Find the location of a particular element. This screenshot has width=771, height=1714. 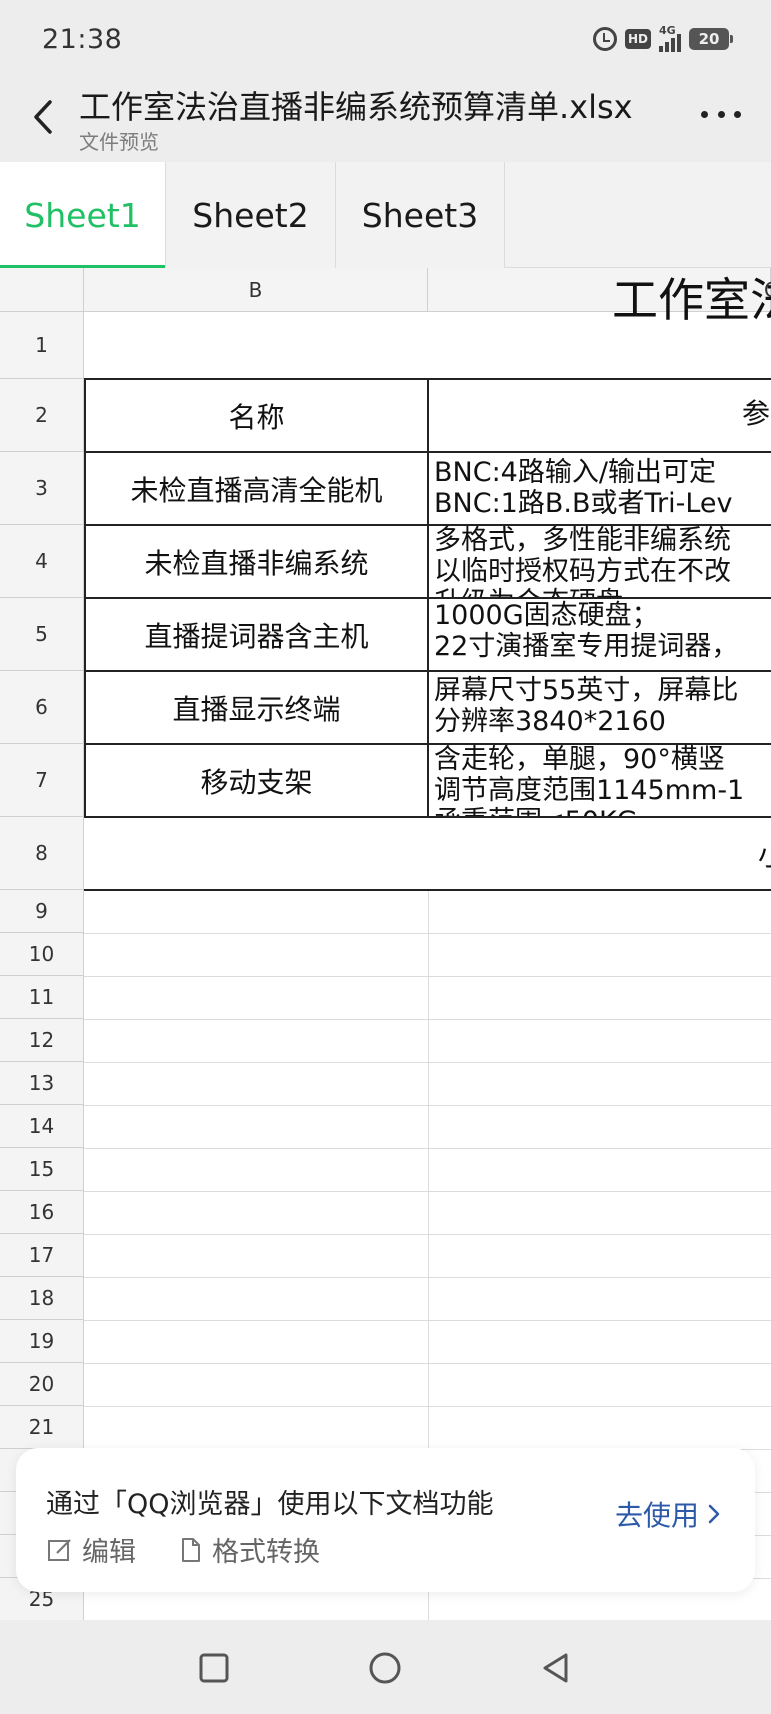

square-icon is located at coordinates (214, 1668).